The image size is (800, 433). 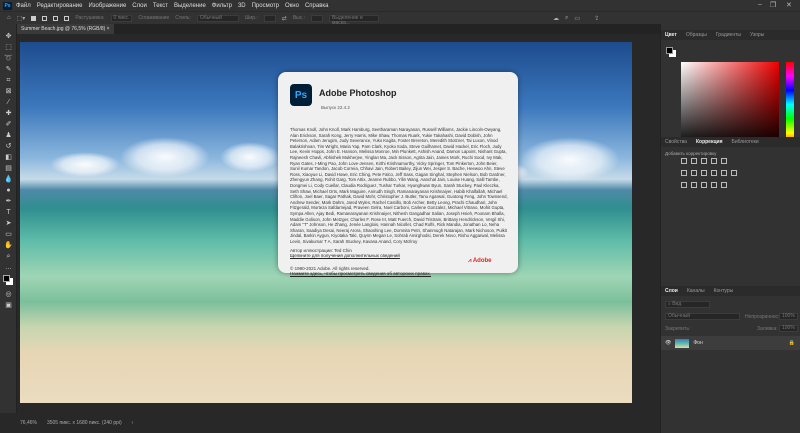 What do you see at coordinates (8, 294) in the screenshot?
I see `quick-mask-icon: ◎` at bounding box center [8, 294].